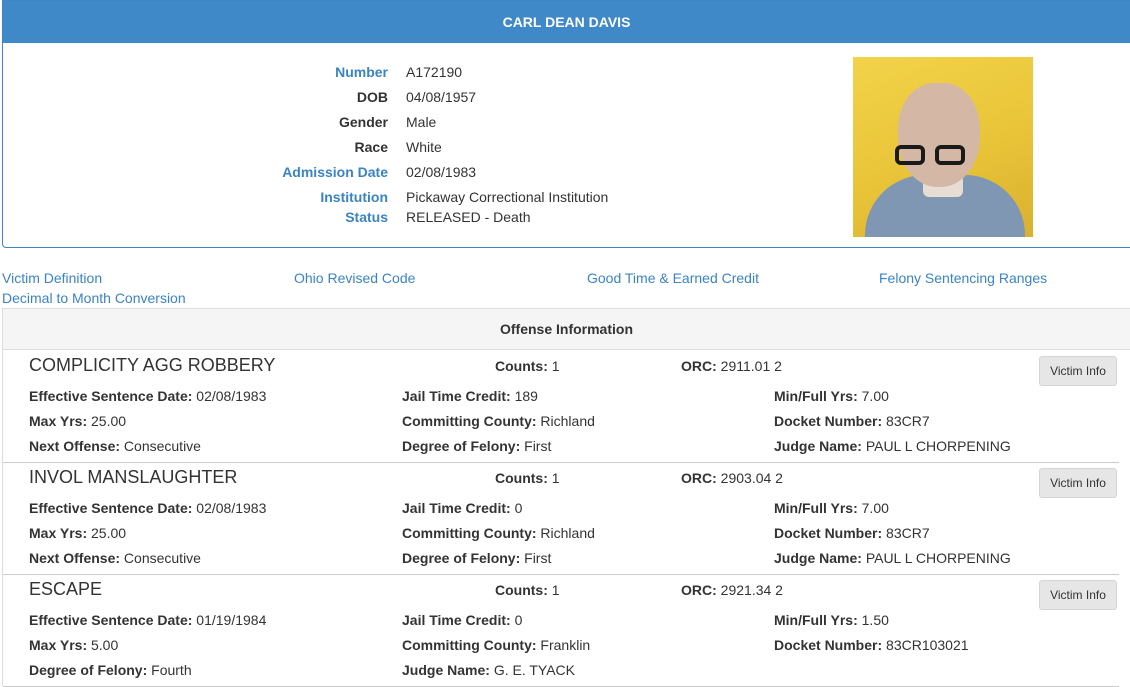 The width and height of the screenshot is (1130, 687). What do you see at coordinates (565, 645) in the screenshot?
I see `county-value: Franklin` at bounding box center [565, 645].